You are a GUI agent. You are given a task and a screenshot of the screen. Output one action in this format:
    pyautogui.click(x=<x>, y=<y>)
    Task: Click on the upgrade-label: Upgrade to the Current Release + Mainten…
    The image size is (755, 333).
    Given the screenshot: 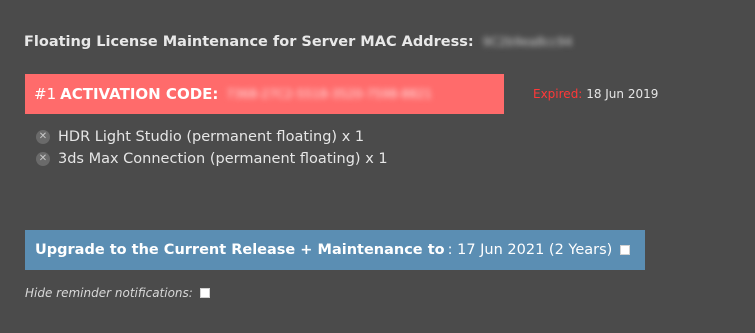 What is the action you would take?
    pyautogui.click(x=240, y=250)
    